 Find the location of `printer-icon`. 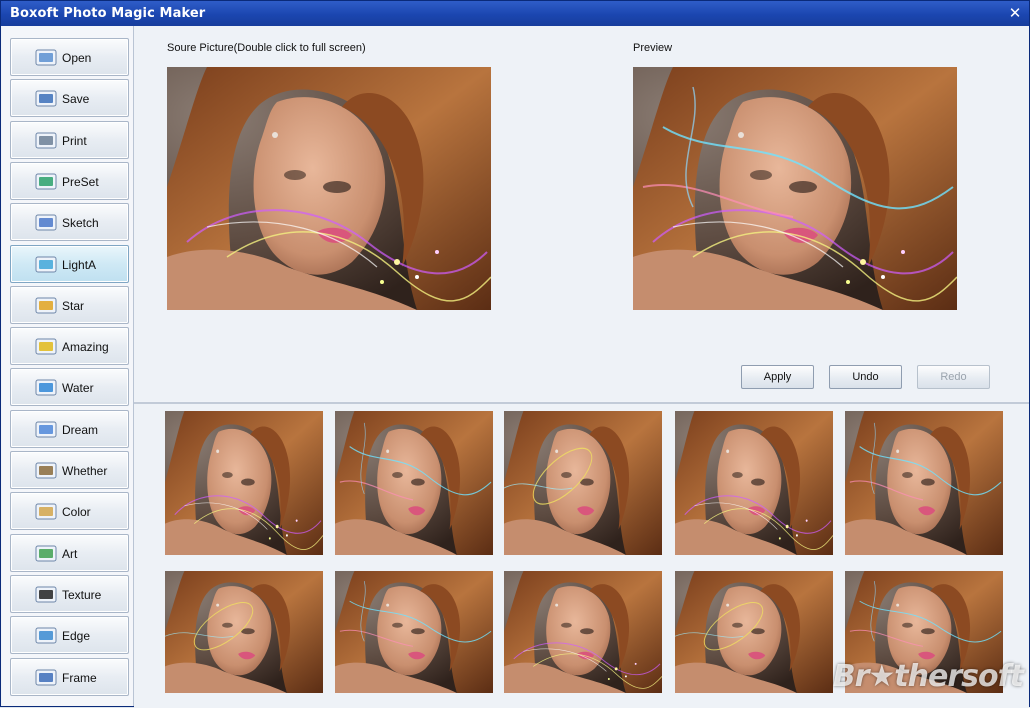

printer-icon is located at coordinates (46, 140).